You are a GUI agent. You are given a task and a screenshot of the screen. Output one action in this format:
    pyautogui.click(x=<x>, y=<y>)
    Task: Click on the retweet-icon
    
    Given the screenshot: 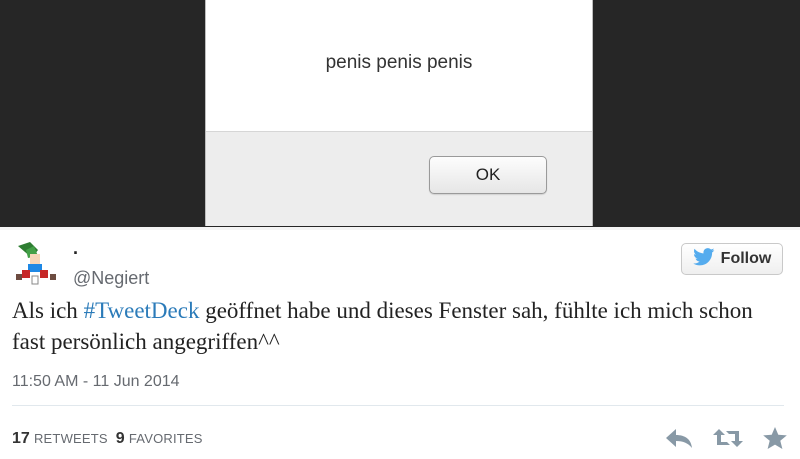 What is the action you would take?
    pyautogui.click(x=728, y=438)
    